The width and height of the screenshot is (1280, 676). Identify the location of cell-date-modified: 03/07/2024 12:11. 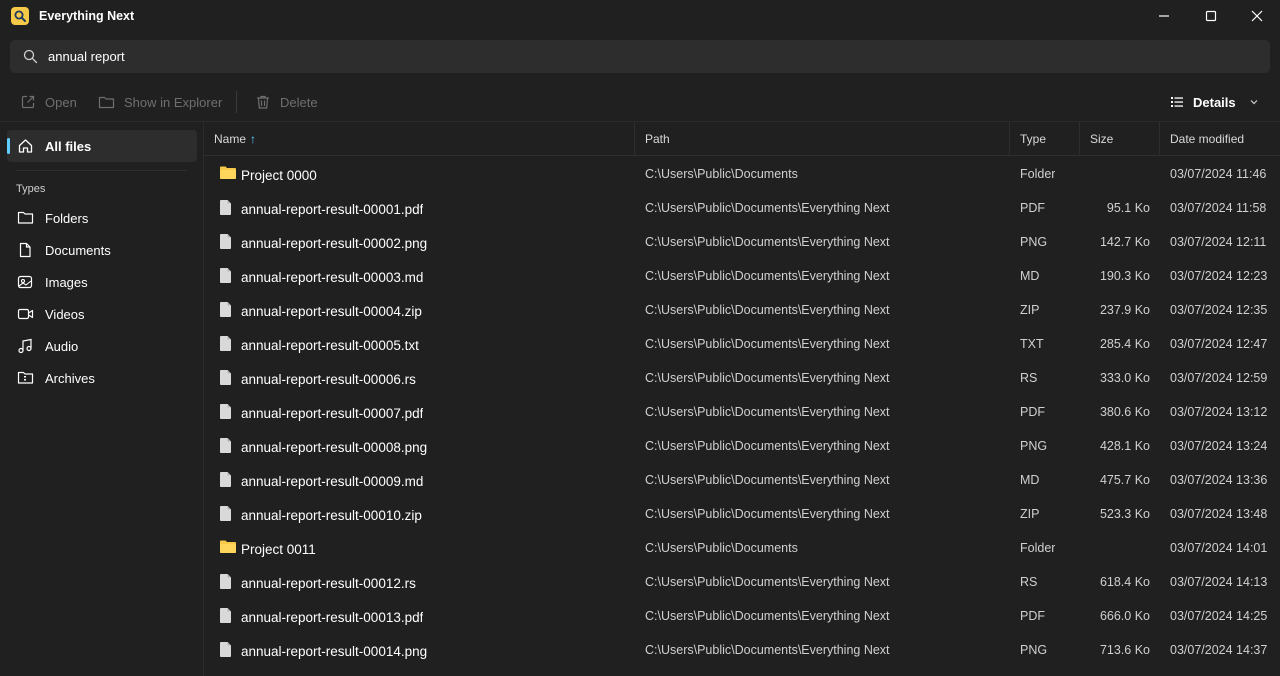
(1218, 242).